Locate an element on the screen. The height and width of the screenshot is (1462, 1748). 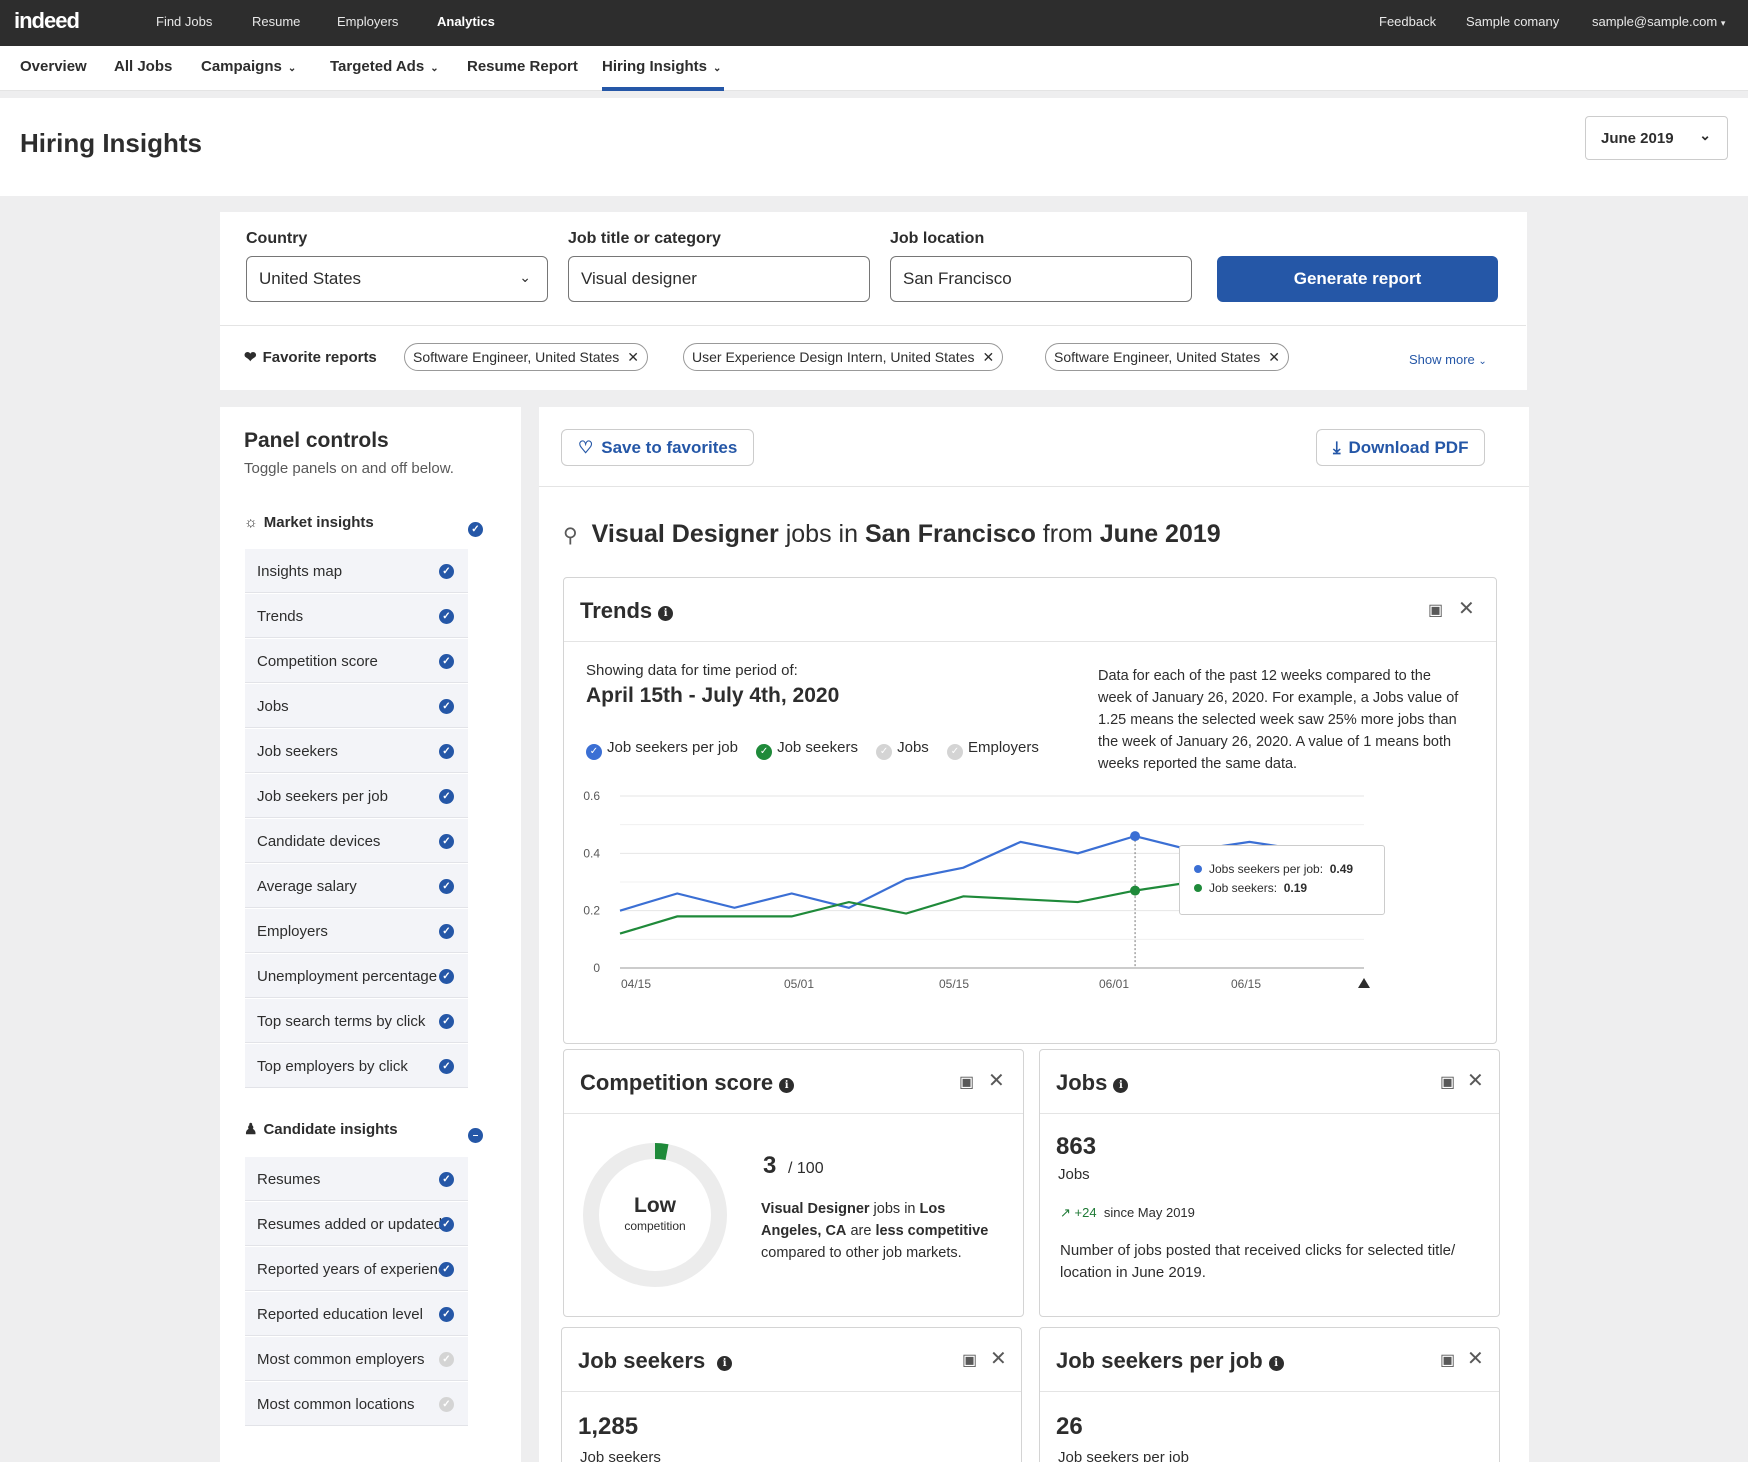
minus-icon: – is located at coordinates (475, 1135).